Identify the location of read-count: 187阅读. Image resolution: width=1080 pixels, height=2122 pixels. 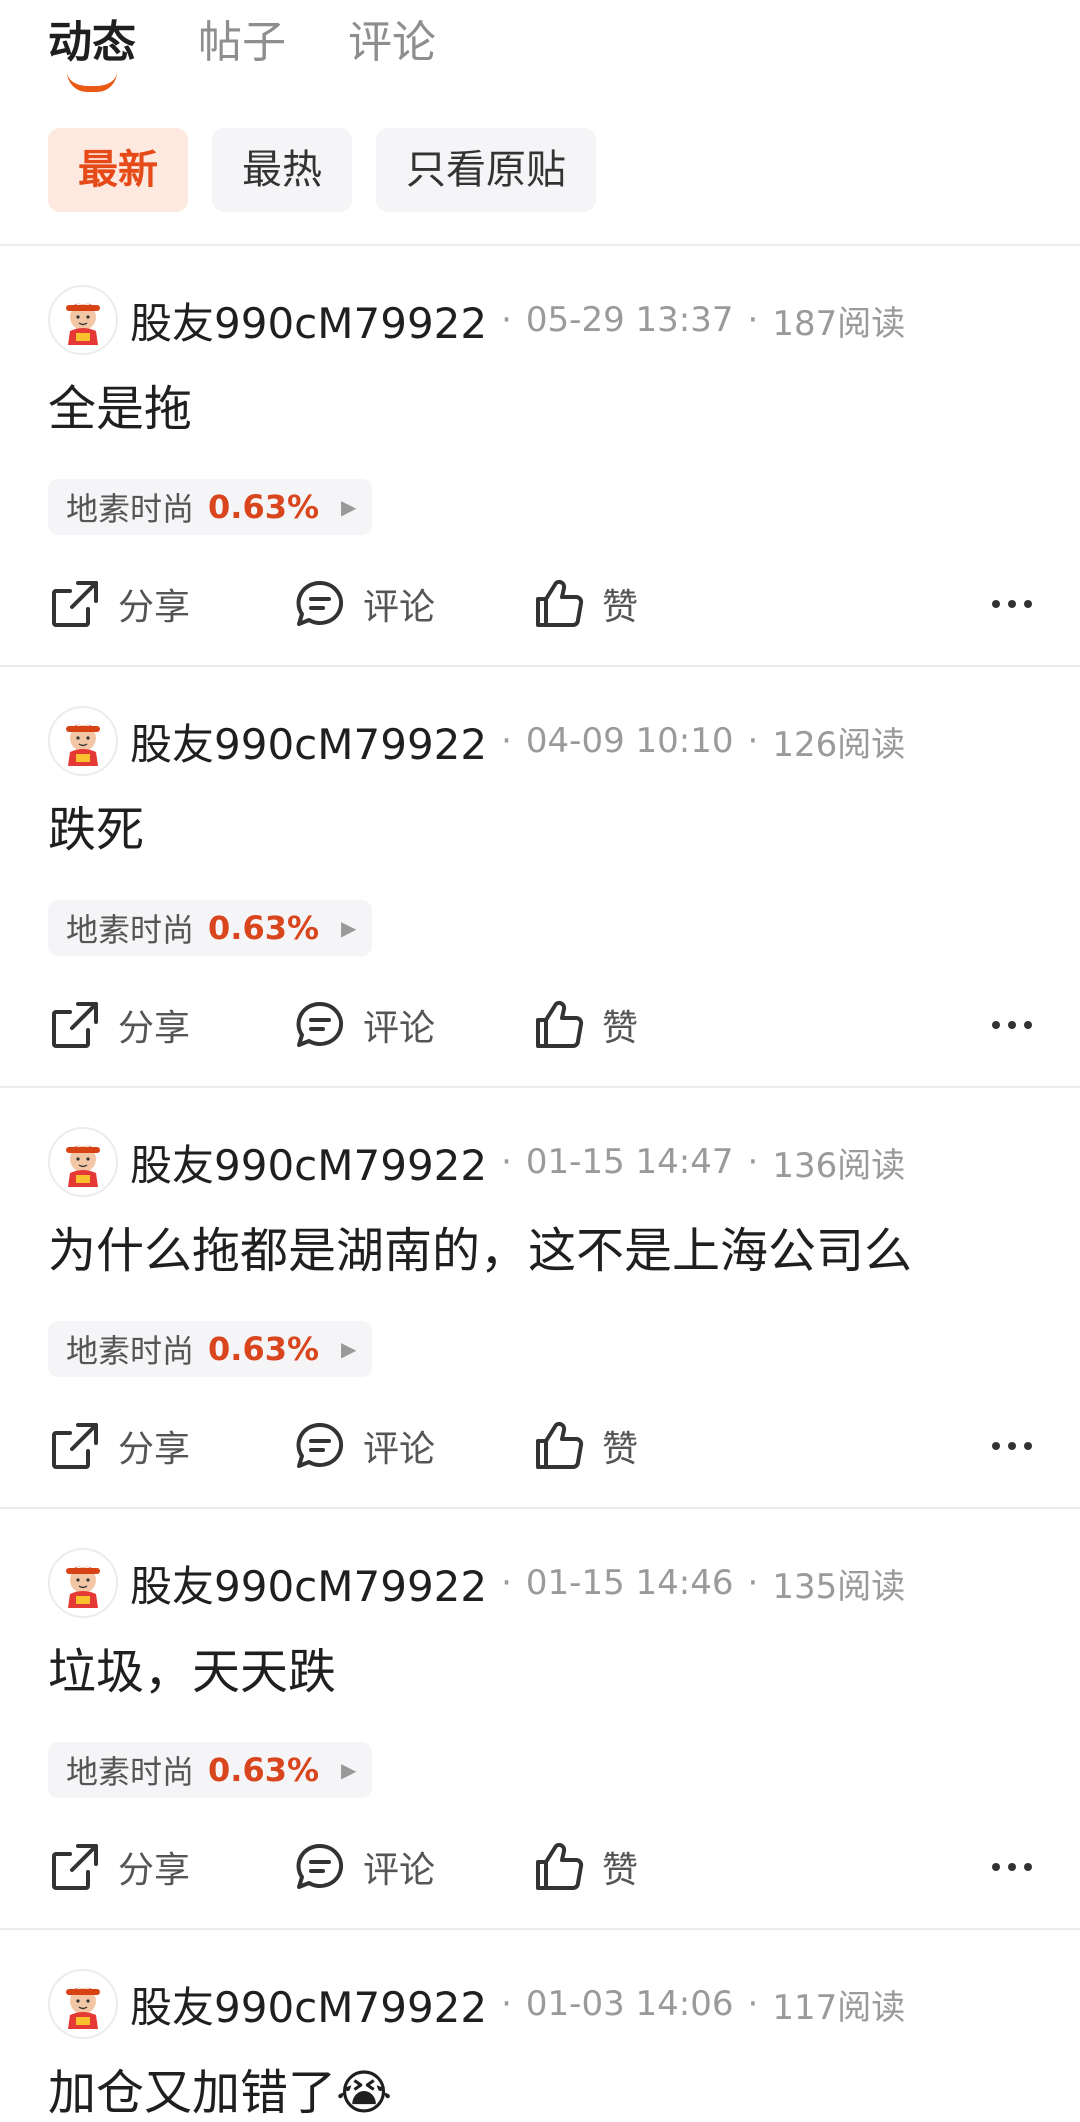
(839, 323).